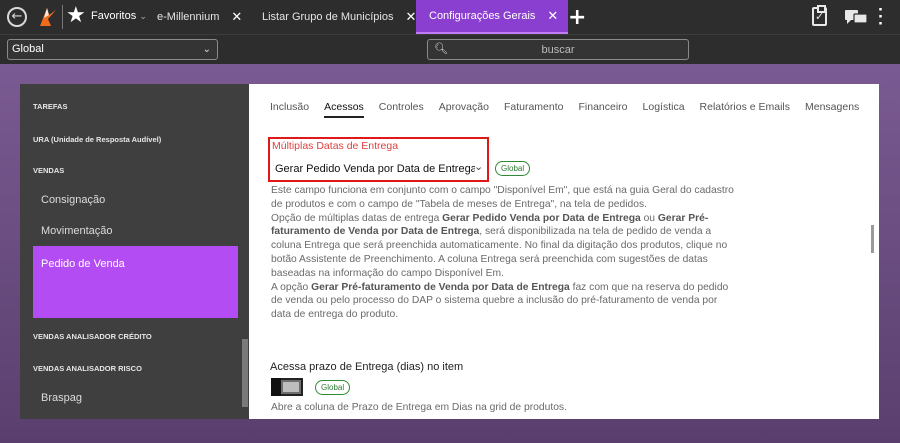 The height and width of the screenshot is (443, 900). I want to click on favorites-label: Favoritos, so click(114, 16).